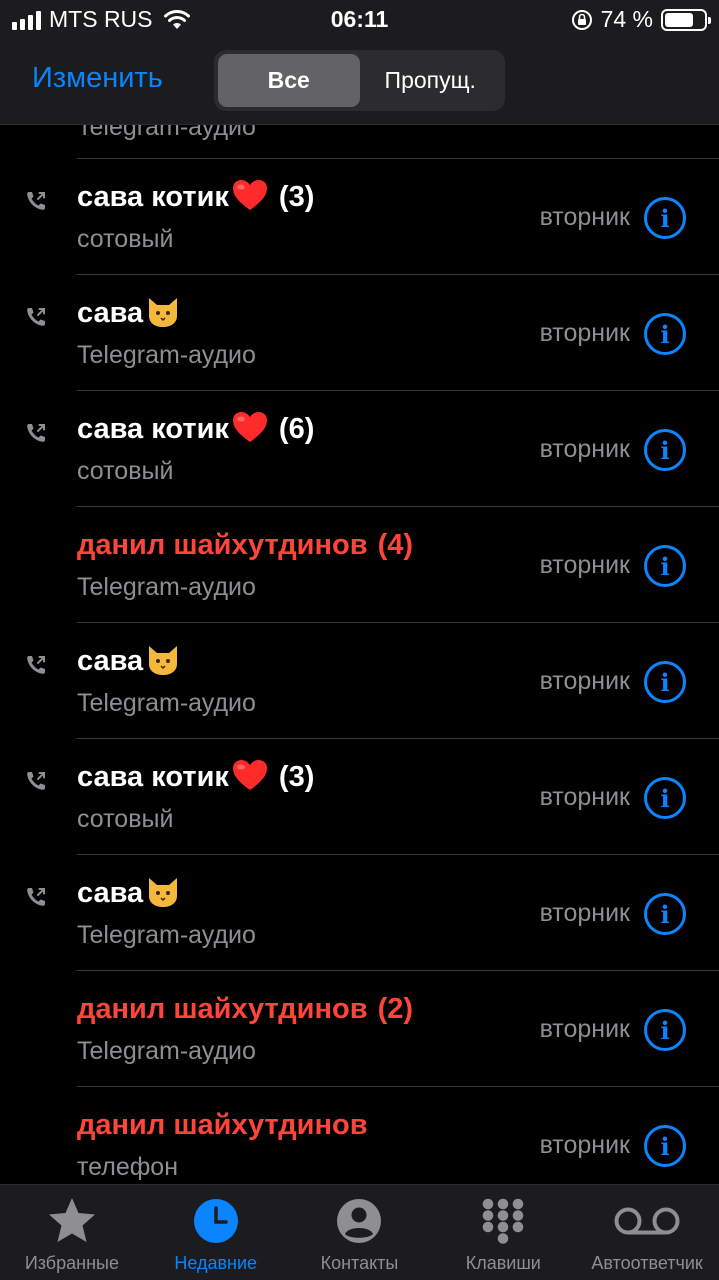  I want to click on tab-star: Избранные, so click(72, 1232).